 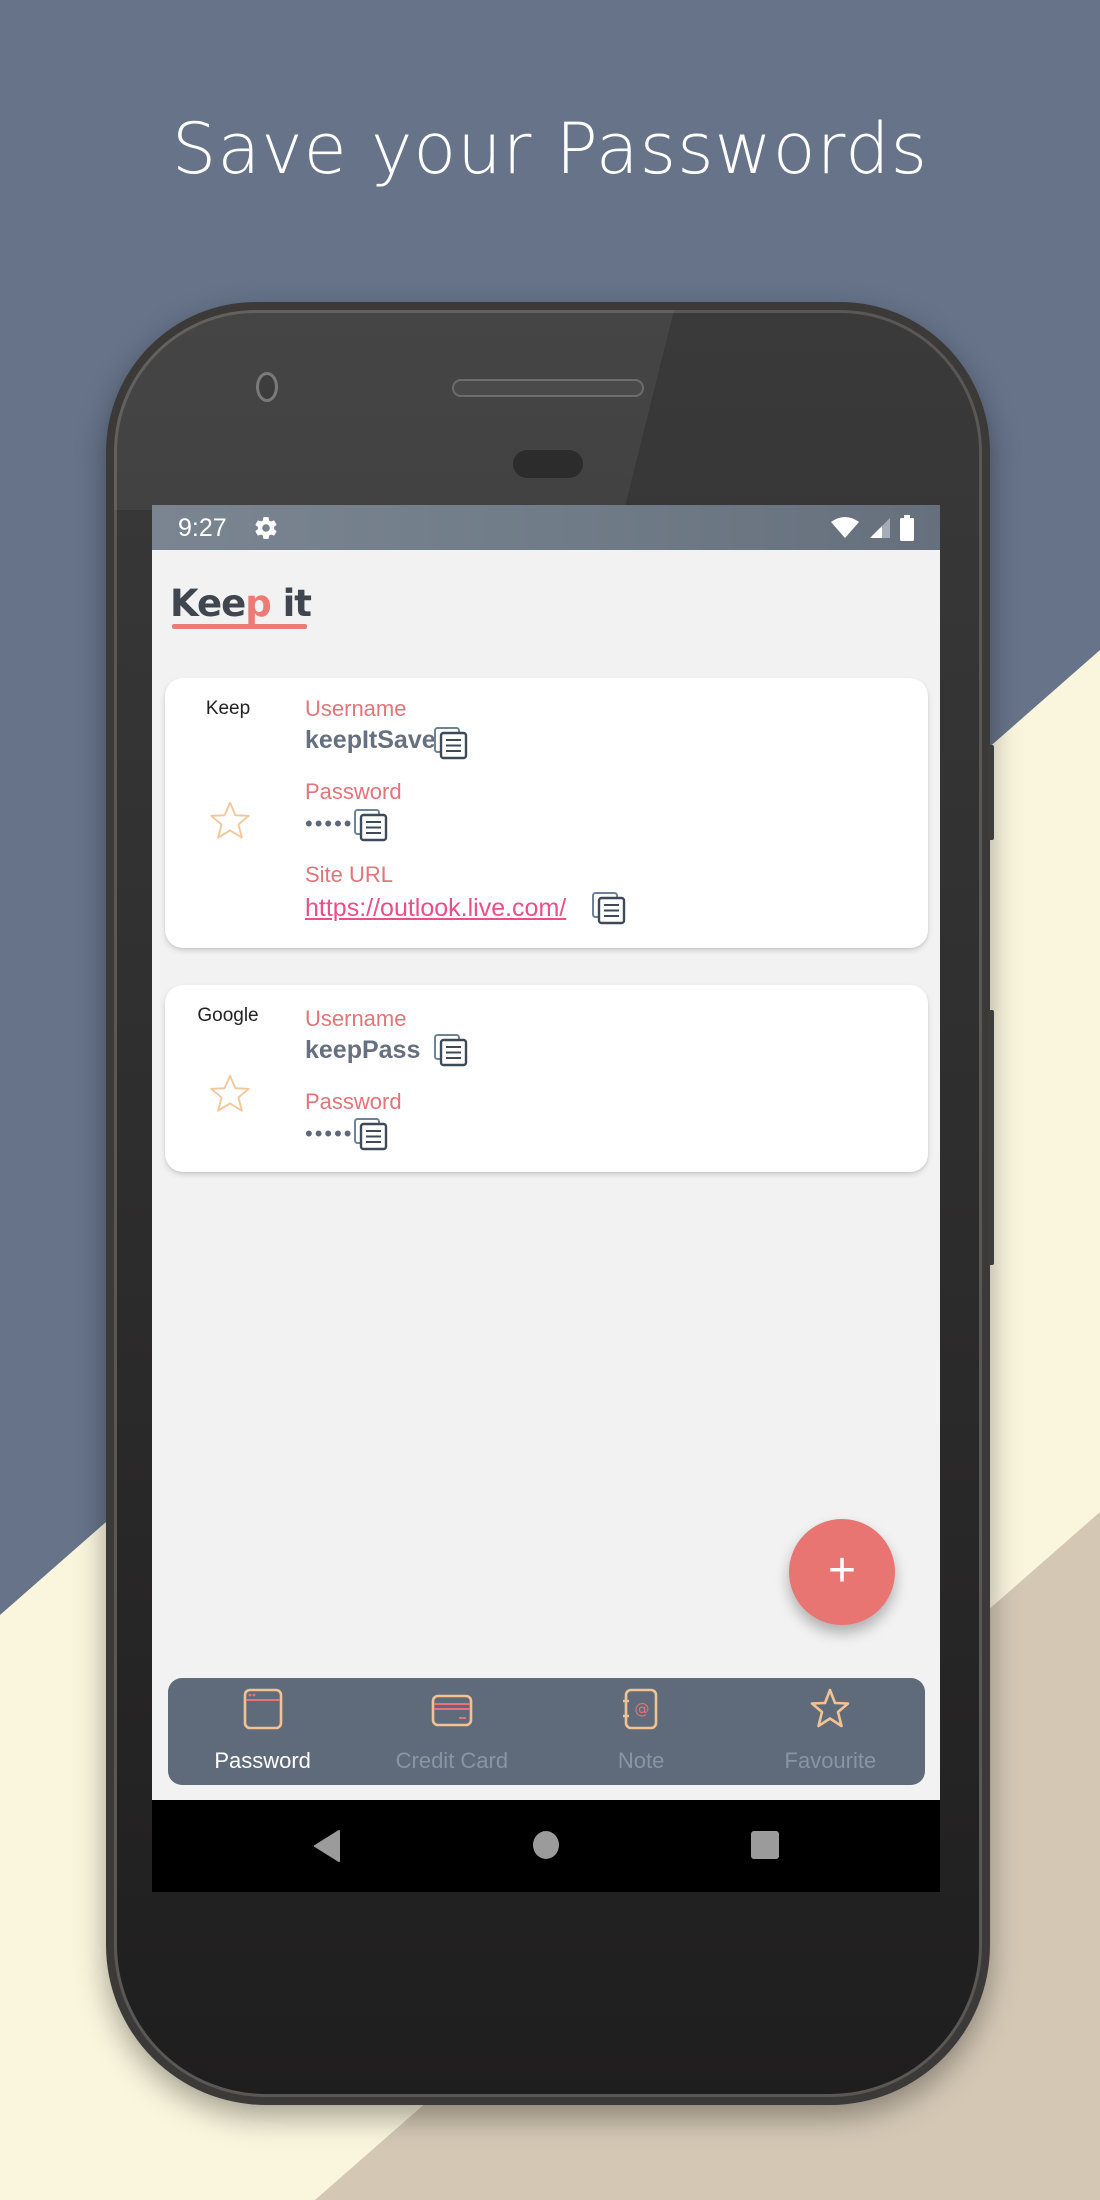 I want to click on entry-site-name: Google, so click(x=228, y=1015).